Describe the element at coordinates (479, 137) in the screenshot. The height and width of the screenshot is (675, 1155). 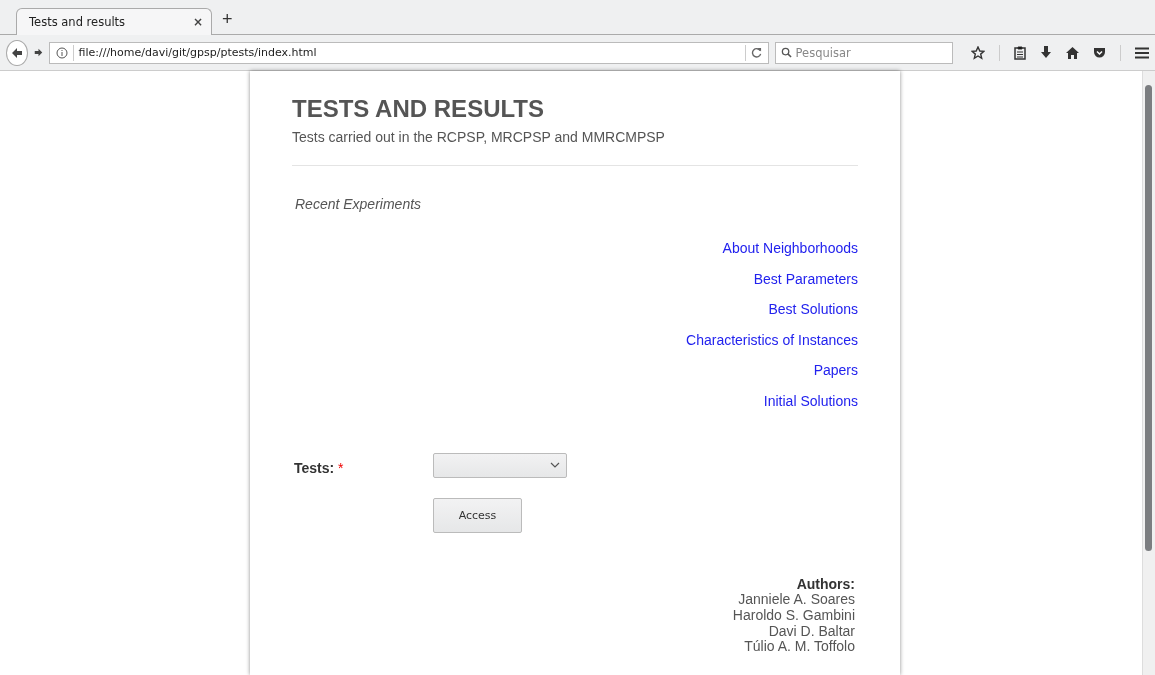
I see `page-subtitle: Tests carried out in the RCPSP, MRCPSP and MMRCMPSP` at that location.